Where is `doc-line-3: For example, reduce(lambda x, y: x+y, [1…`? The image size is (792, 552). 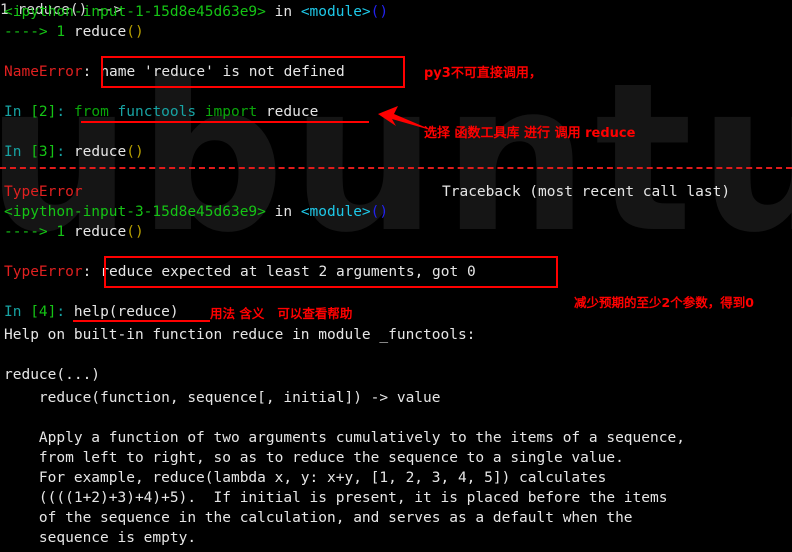 doc-line-3: For example, reduce(lambda x, y: x+y, [1… is located at coordinates (305, 478).